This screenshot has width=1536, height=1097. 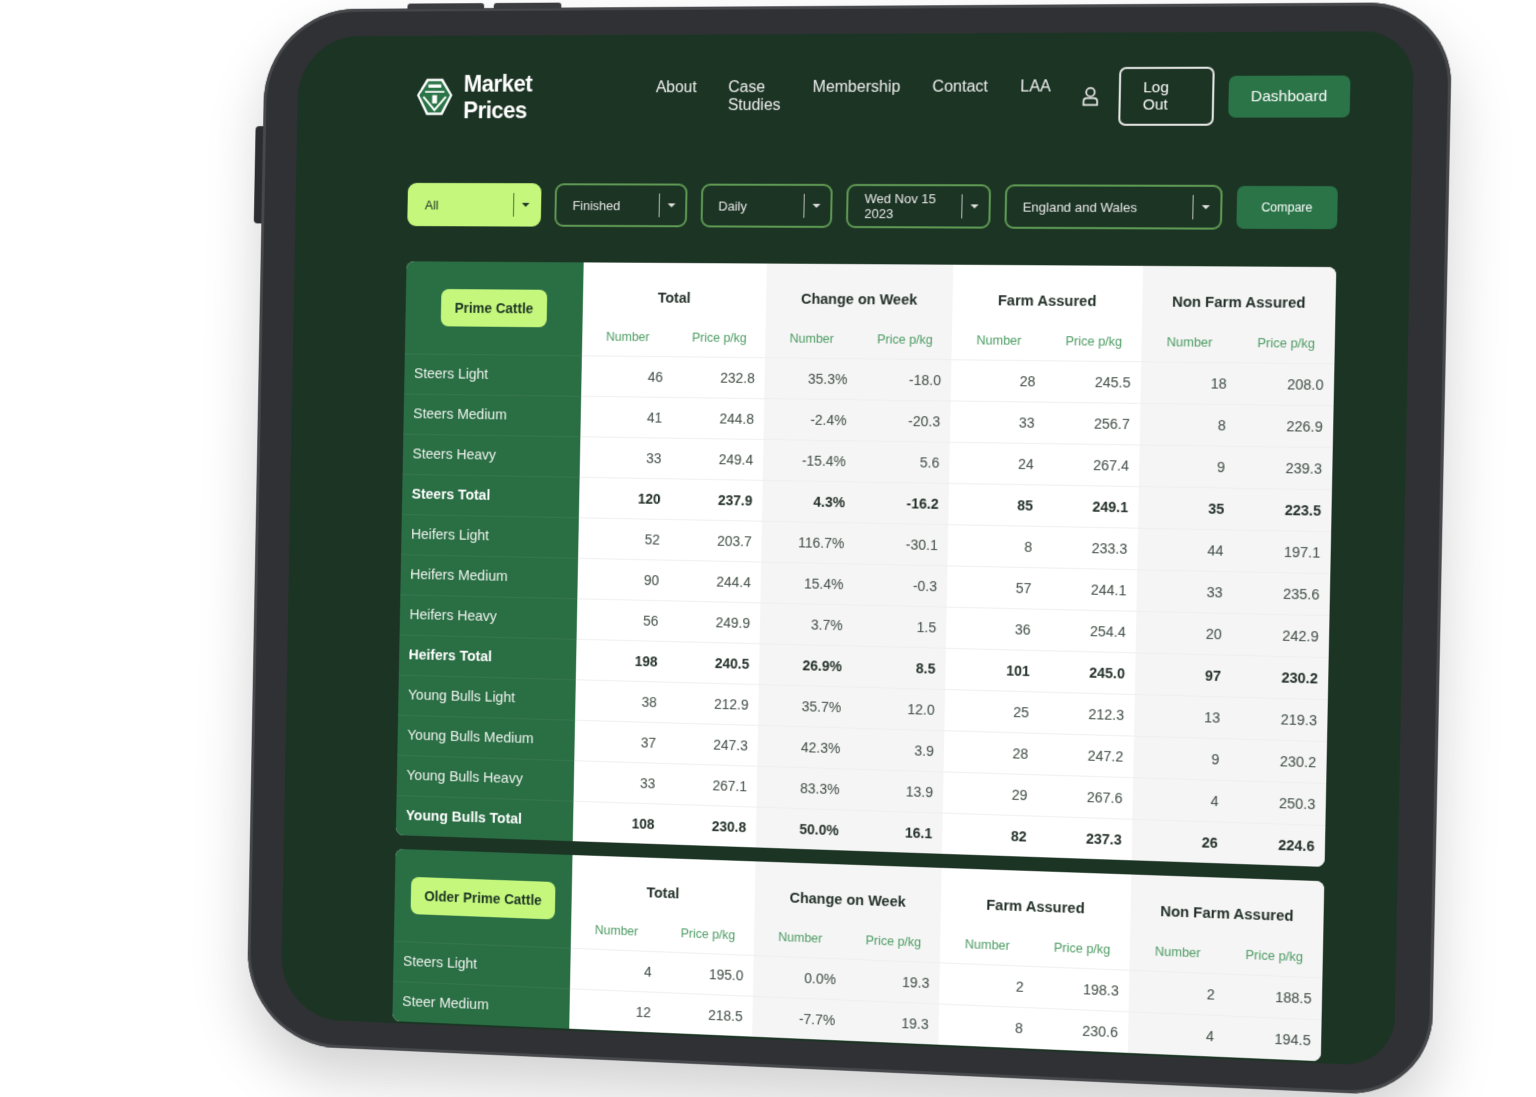 What do you see at coordinates (817, 1019) in the screenshot?
I see `cell-number: -7.7%` at bounding box center [817, 1019].